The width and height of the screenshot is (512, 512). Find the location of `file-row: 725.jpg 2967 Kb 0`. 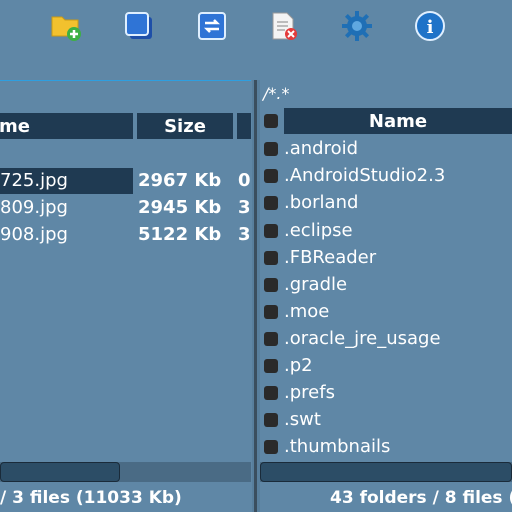

file-row: 725.jpg 2967 Kb 0 is located at coordinates (125, 181).